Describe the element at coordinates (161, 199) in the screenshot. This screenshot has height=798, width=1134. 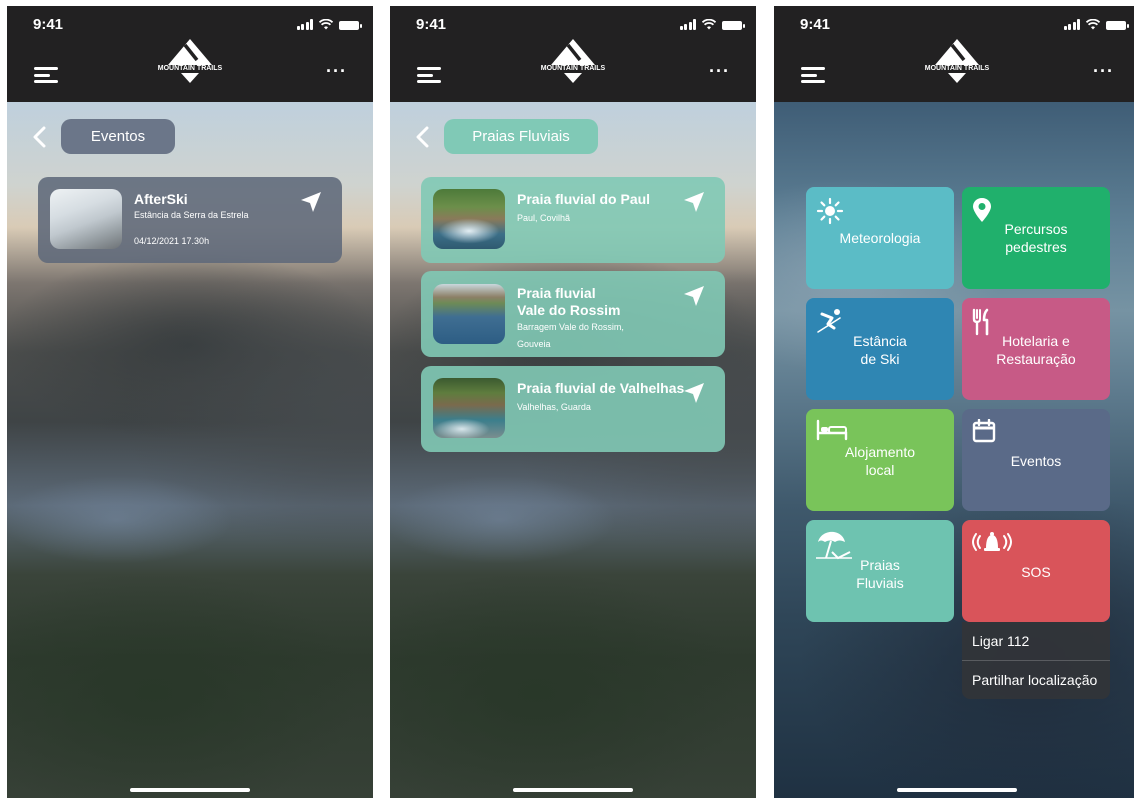
I see `event-title: AfterSki` at that location.